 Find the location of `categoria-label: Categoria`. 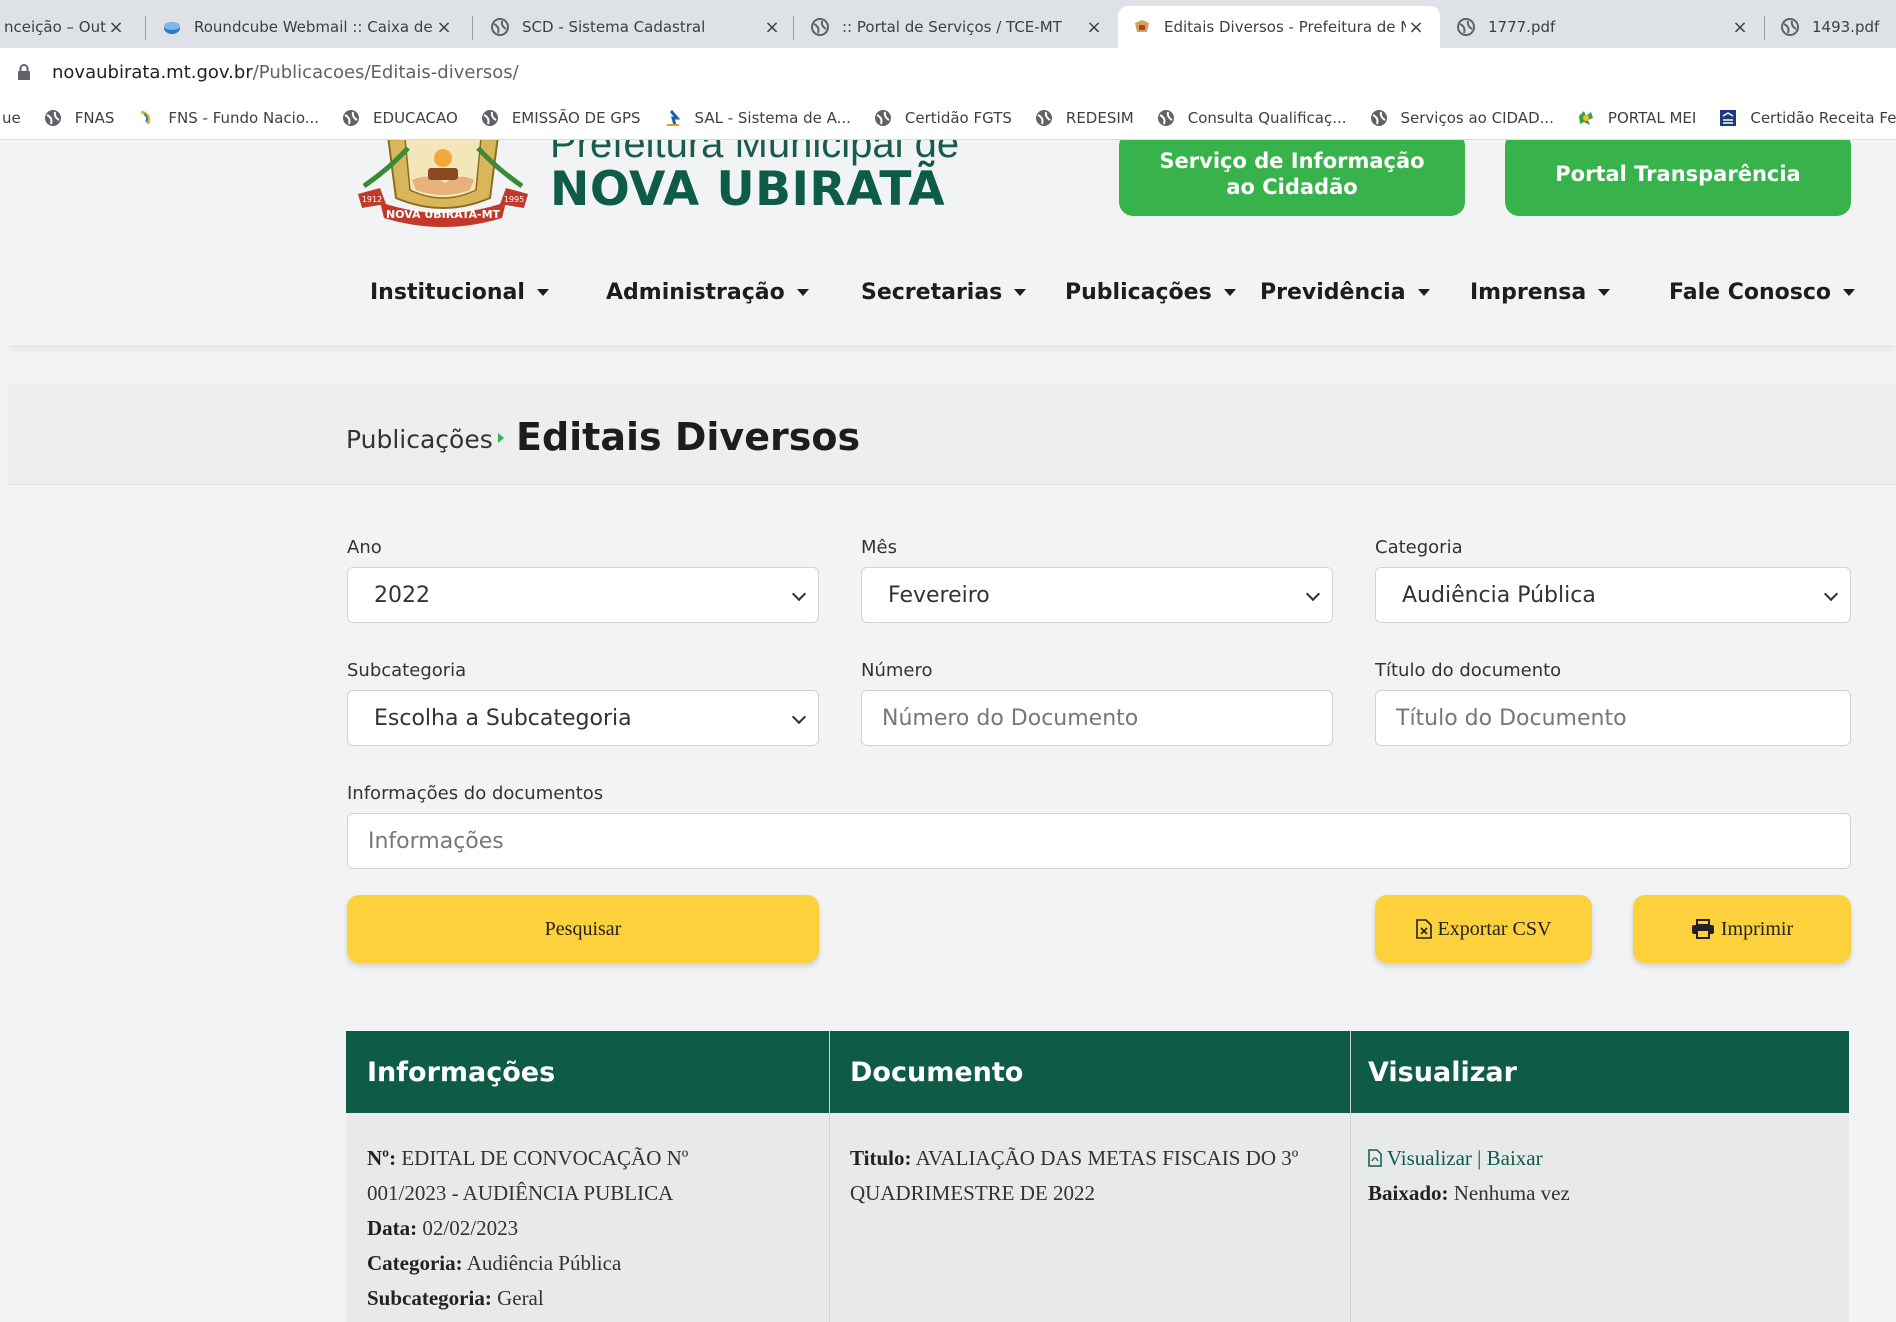

categoria-label: Categoria is located at coordinates (1419, 547).